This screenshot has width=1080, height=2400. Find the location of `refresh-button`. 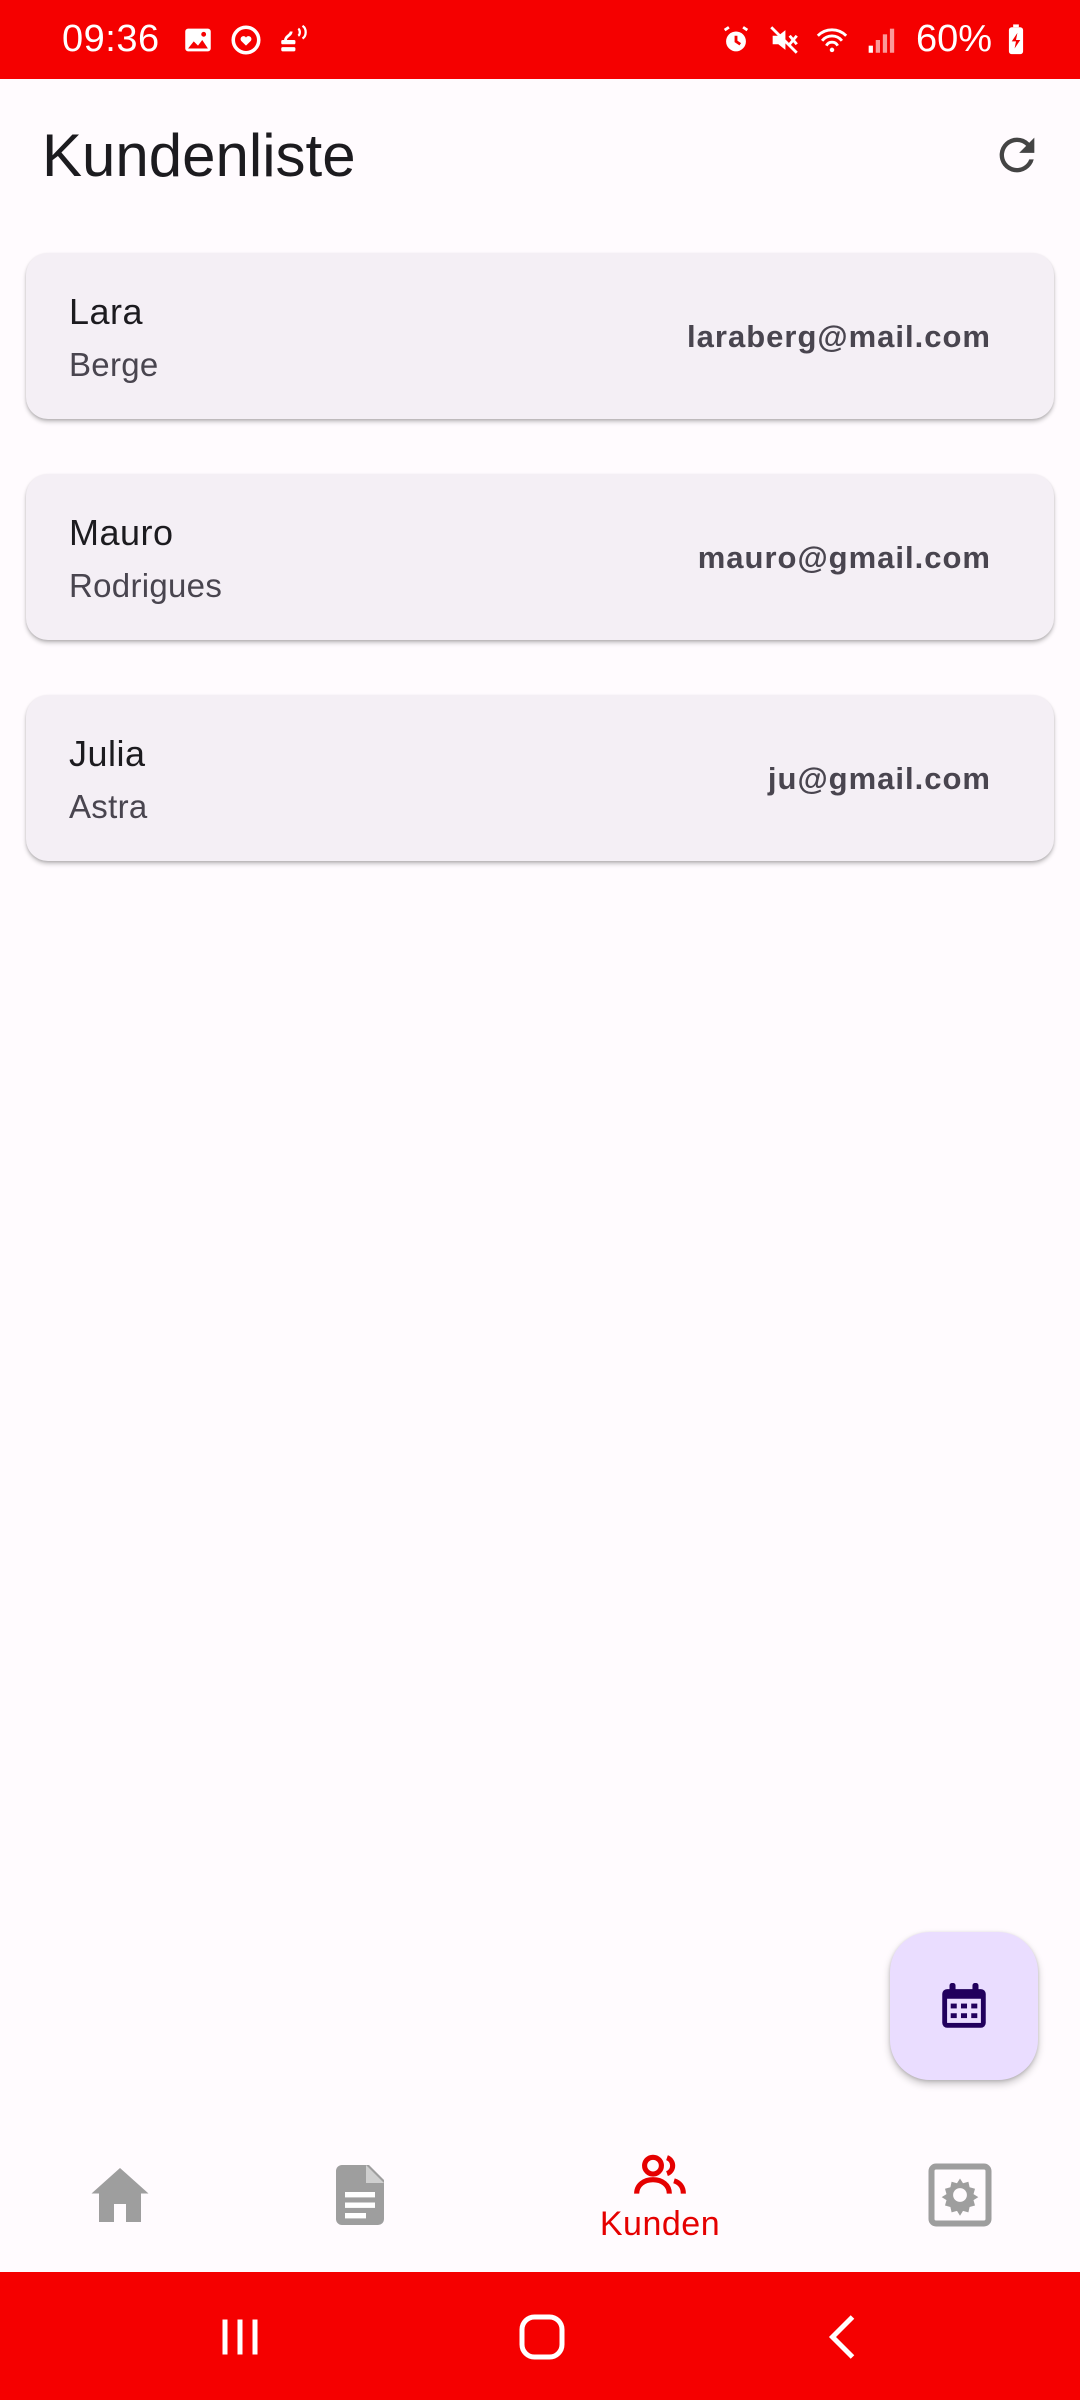

refresh-button is located at coordinates (1017, 155).